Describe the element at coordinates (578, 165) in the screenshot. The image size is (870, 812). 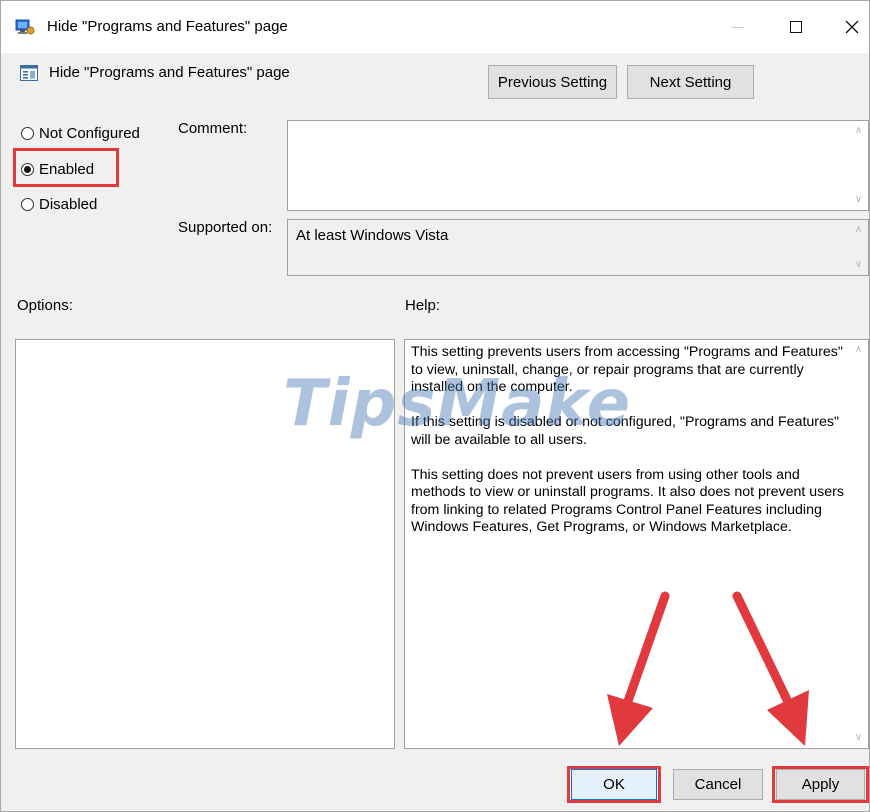
I see `comment-textarea: ∧ ∨` at that location.